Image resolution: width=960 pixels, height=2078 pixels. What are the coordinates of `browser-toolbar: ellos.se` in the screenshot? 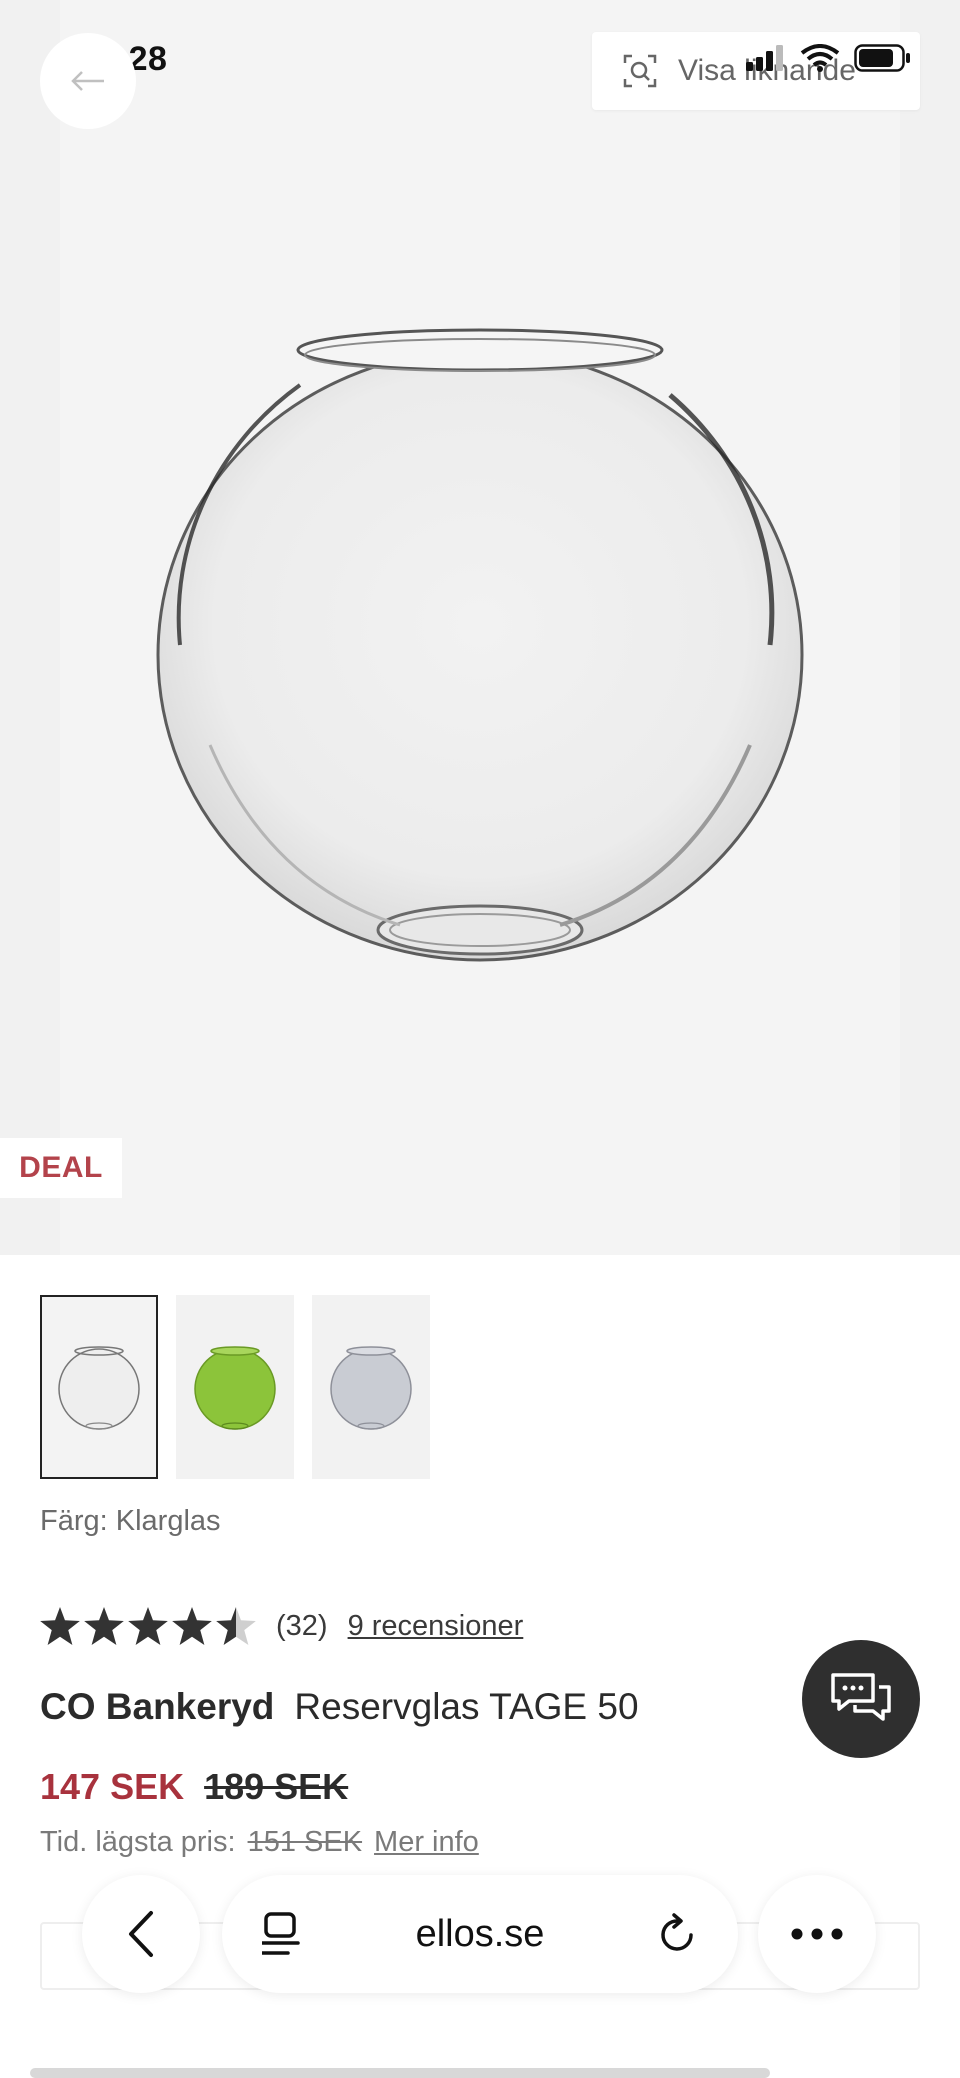 It's located at (480, 1935).